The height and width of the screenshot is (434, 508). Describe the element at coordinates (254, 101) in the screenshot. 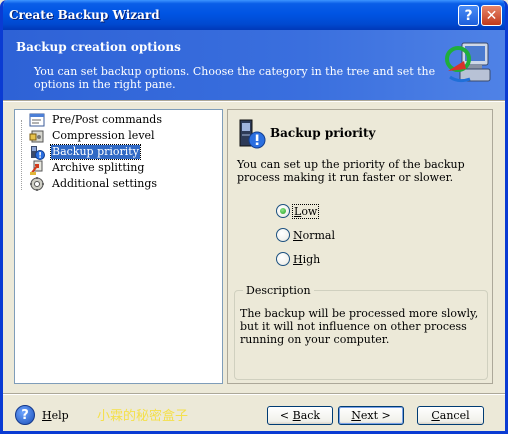

I see `header-separator` at that location.